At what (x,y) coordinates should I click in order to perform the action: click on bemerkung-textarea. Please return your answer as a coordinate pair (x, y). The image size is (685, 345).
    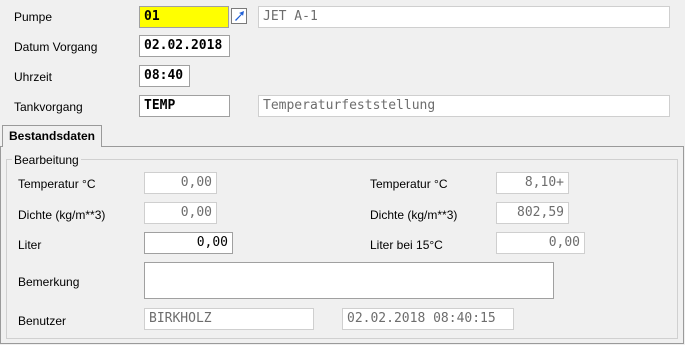
    Looking at the image, I should click on (349, 280).